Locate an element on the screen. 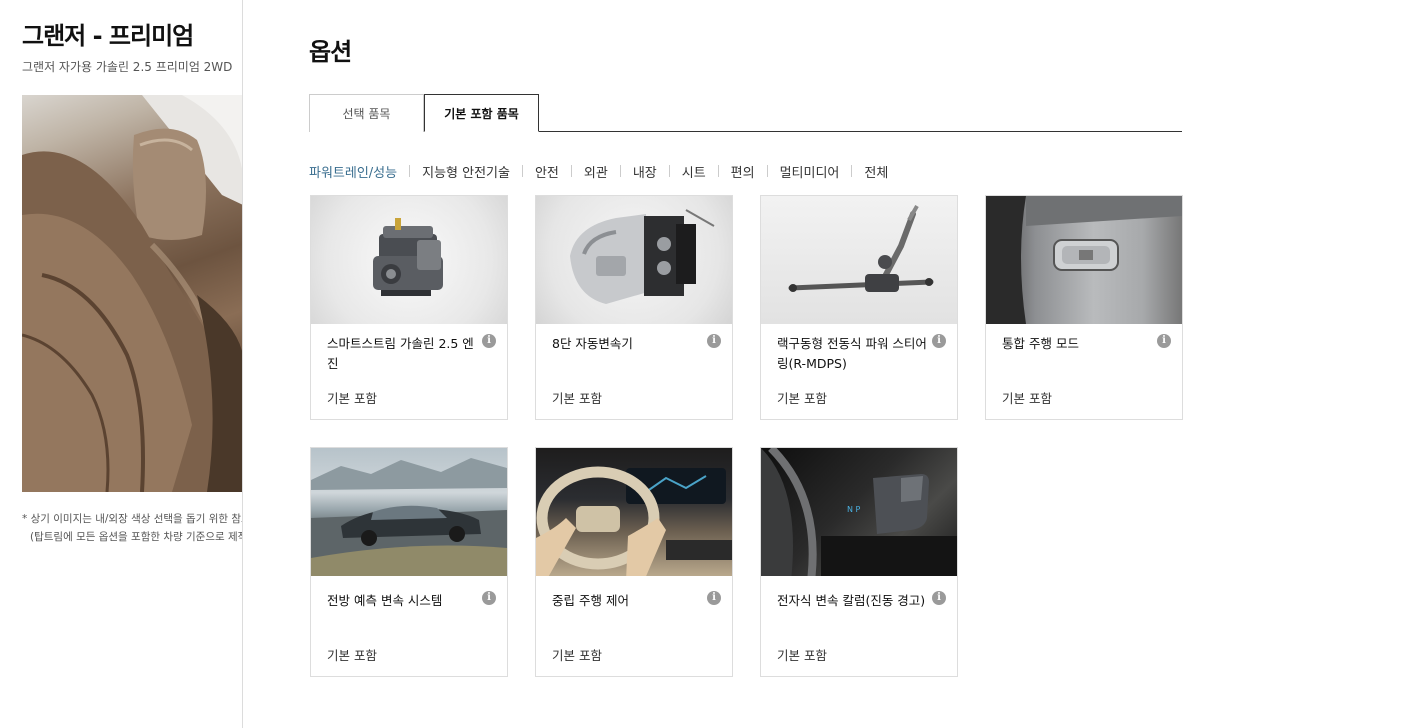  option-card: 8단 자동변속기 i 기본 포함 is located at coordinates (634, 307).